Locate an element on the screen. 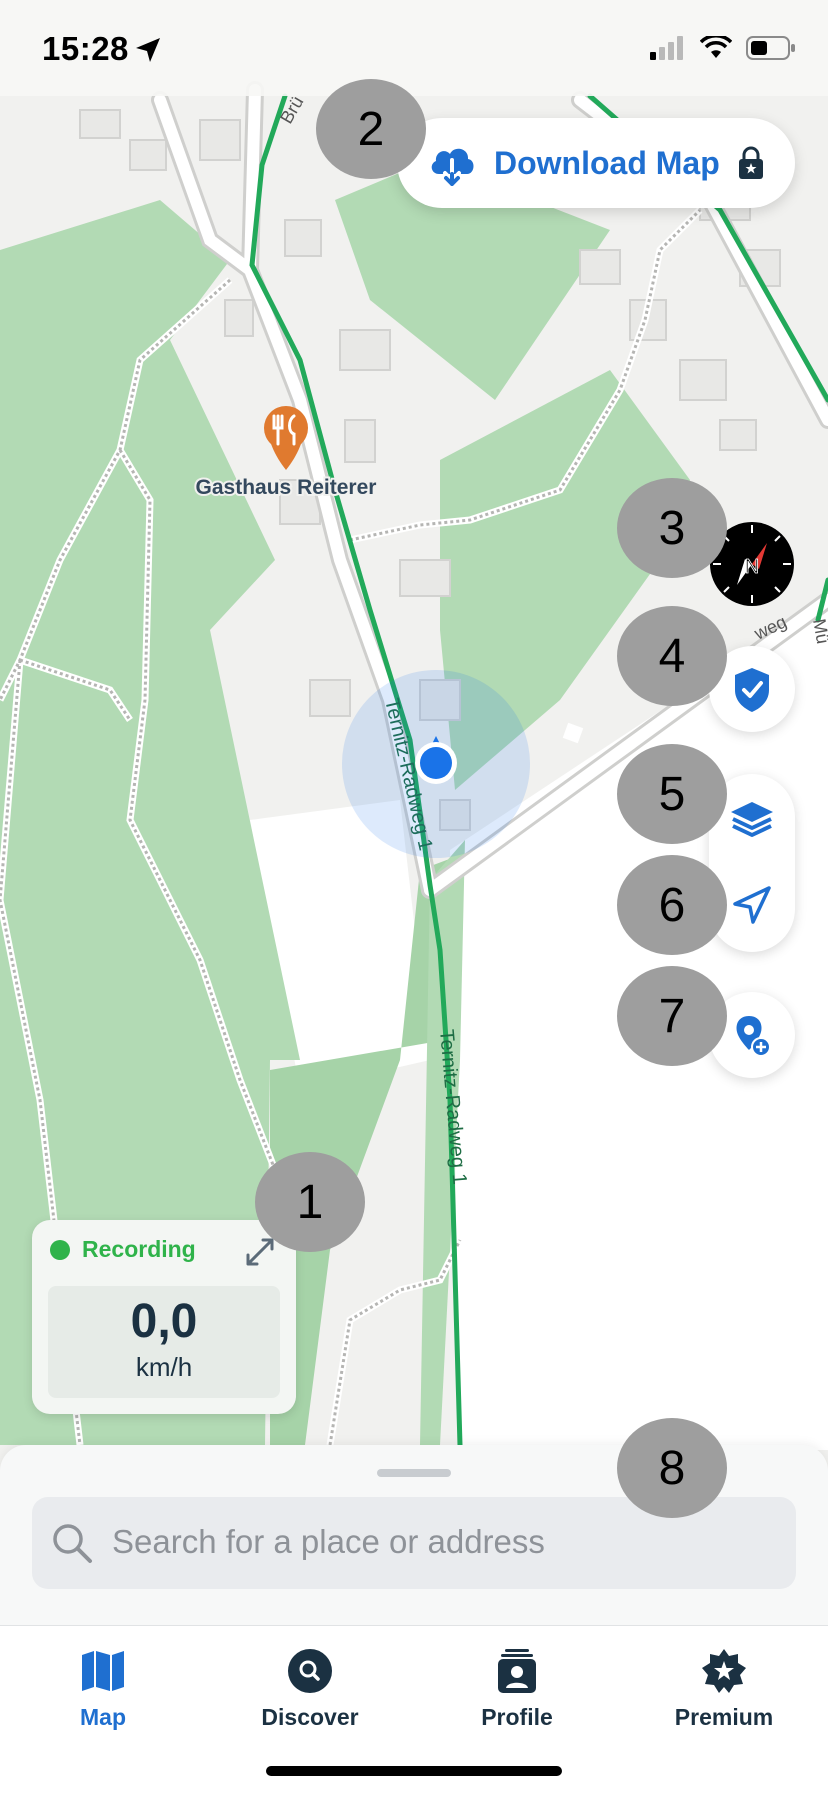 The image size is (828, 1793). download-map-button: Download Map is located at coordinates (596, 163).